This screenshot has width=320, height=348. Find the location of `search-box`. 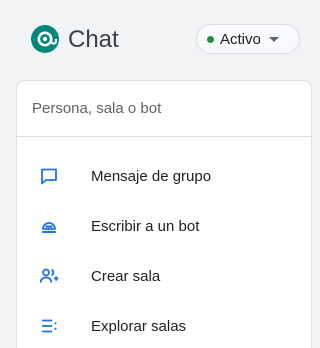

search-box is located at coordinates (164, 109).